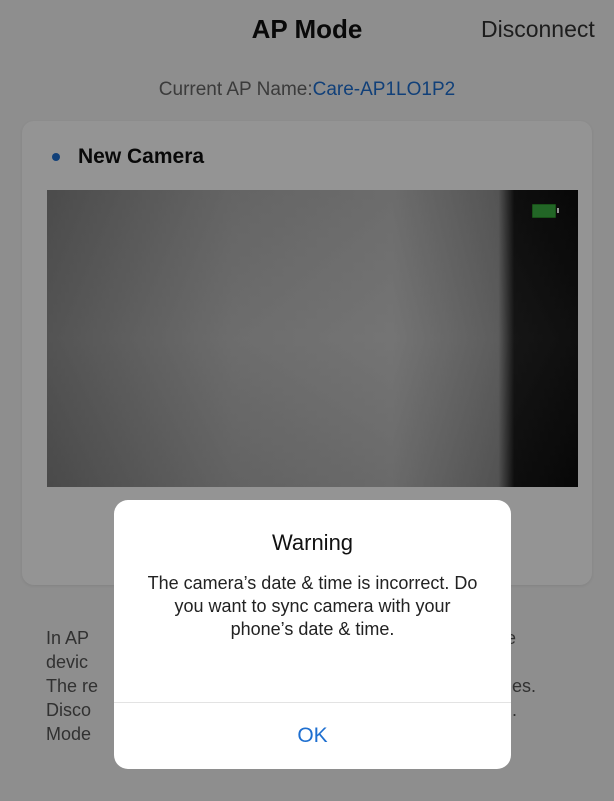  I want to click on dialog-title: Warning, so click(312, 542).